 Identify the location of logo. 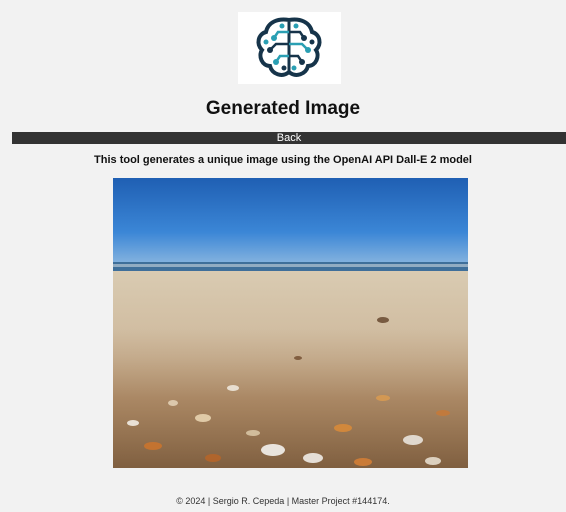
(289, 48).